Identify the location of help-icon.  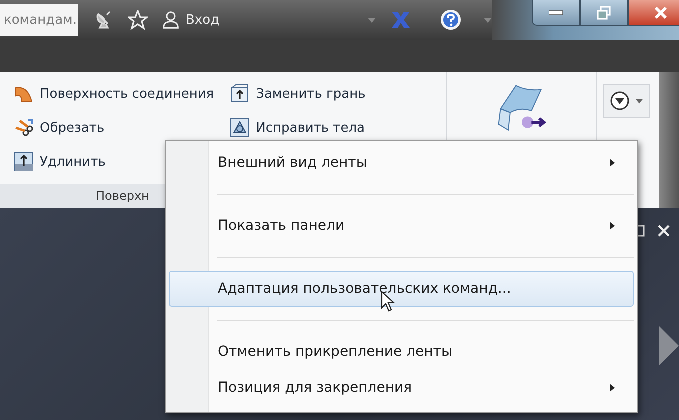
(451, 20).